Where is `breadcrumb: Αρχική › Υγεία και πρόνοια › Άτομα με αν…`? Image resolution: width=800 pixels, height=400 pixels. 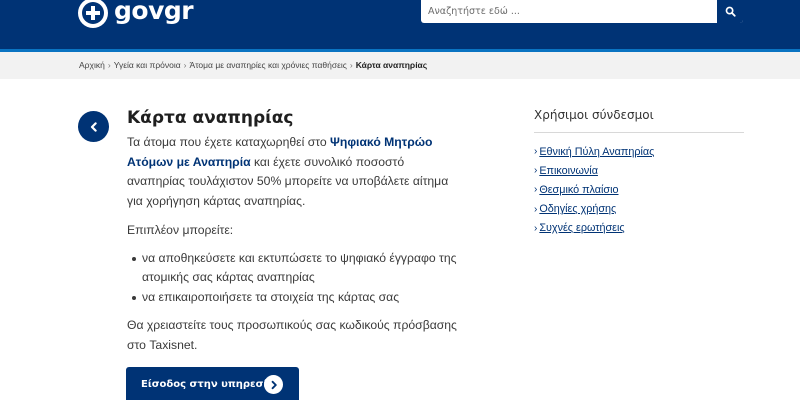 breadcrumb: Αρχική › Υγεία και πρόνοια › Άτομα με αν… is located at coordinates (253, 65).